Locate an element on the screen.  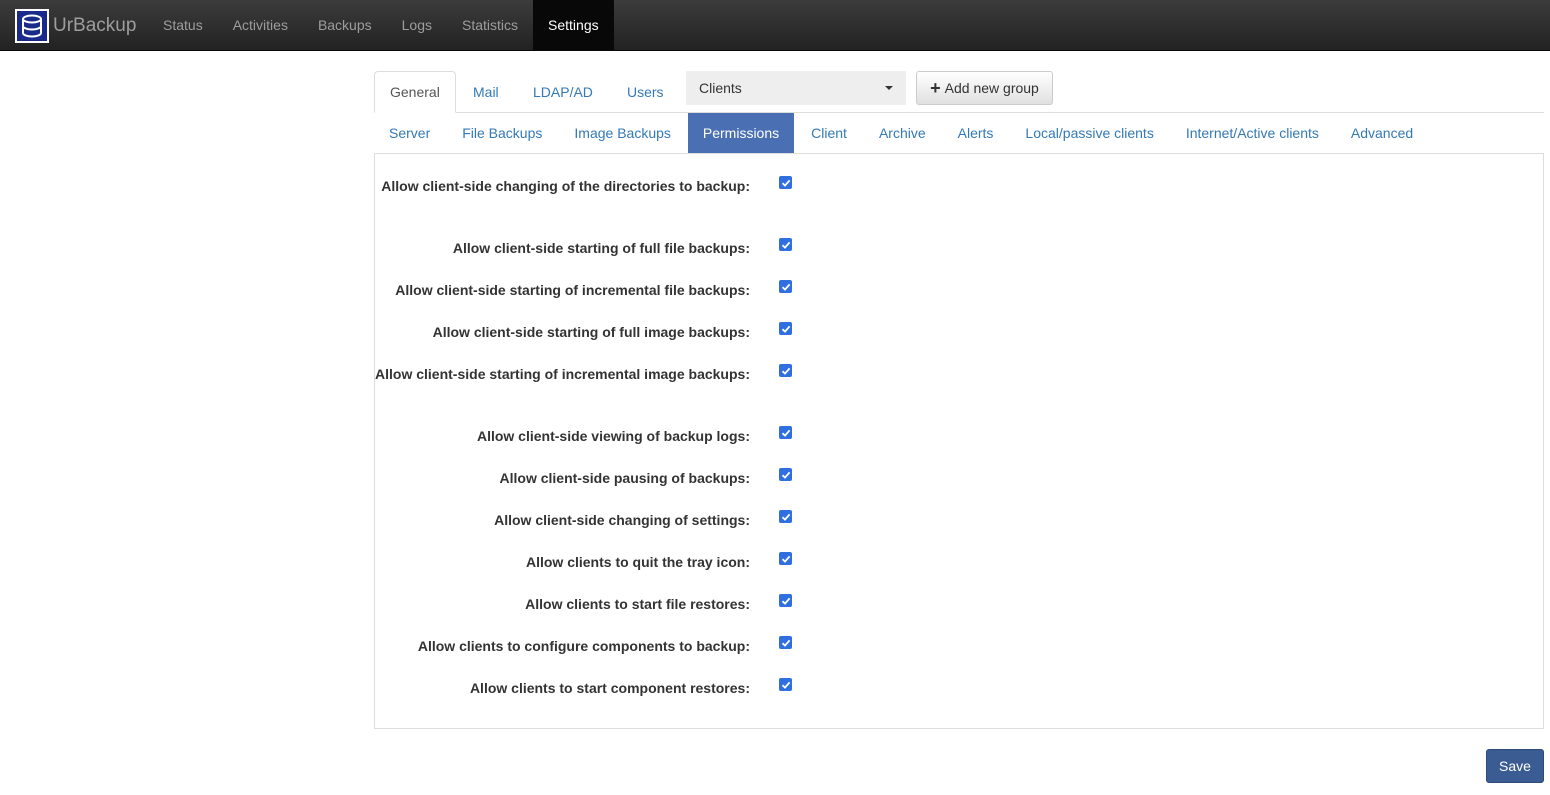
nav-statistics: Statistics is located at coordinates (490, 25).